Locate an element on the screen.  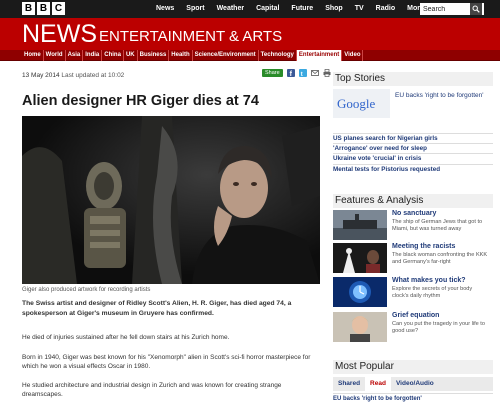
google-logo-text: Google is located at coordinates (356, 103).